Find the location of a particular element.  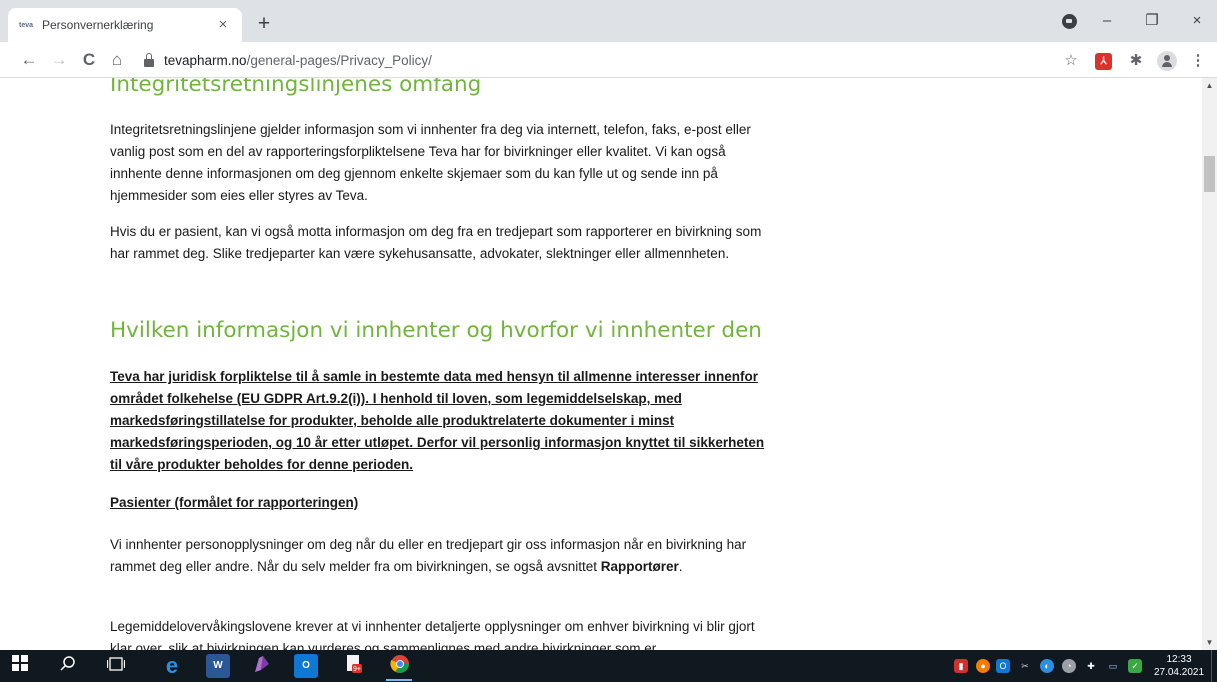

reload-button: C is located at coordinates (89, 60).